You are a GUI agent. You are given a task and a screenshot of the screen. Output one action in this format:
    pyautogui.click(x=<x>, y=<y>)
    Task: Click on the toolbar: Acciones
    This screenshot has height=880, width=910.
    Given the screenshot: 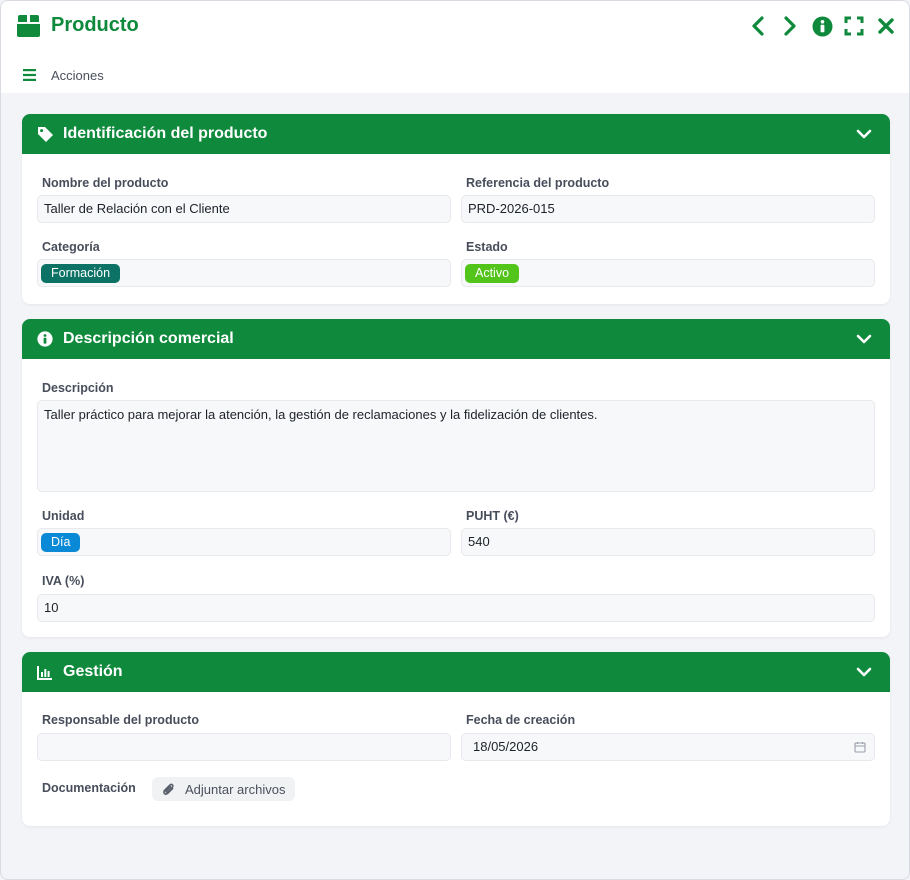 What is the action you would take?
    pyautogui.click(x=455, y=73)
    